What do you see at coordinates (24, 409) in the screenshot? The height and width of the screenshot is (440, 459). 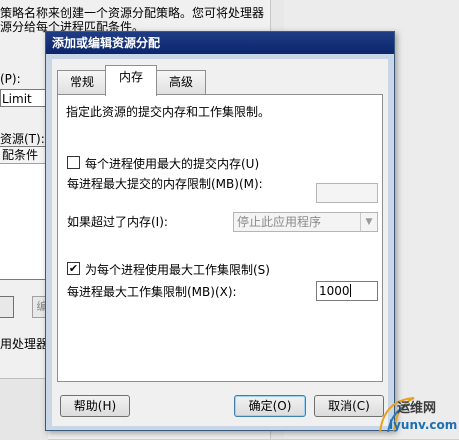 I see `background-bottom-bar` at bounding box center [24, 409].